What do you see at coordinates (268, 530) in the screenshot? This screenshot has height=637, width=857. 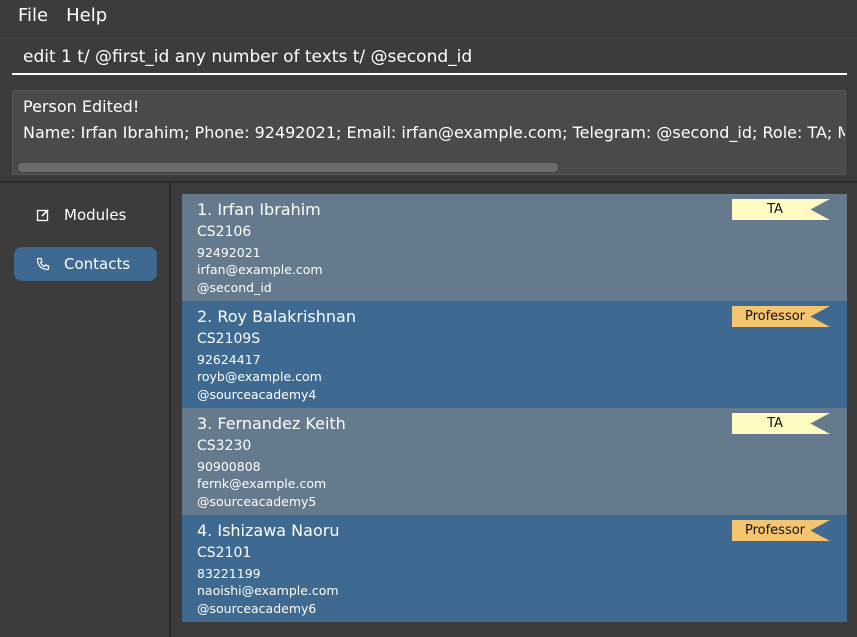 I see `contact-name: 4. Ishizawa Naoru` at bounding box center [268, 530].